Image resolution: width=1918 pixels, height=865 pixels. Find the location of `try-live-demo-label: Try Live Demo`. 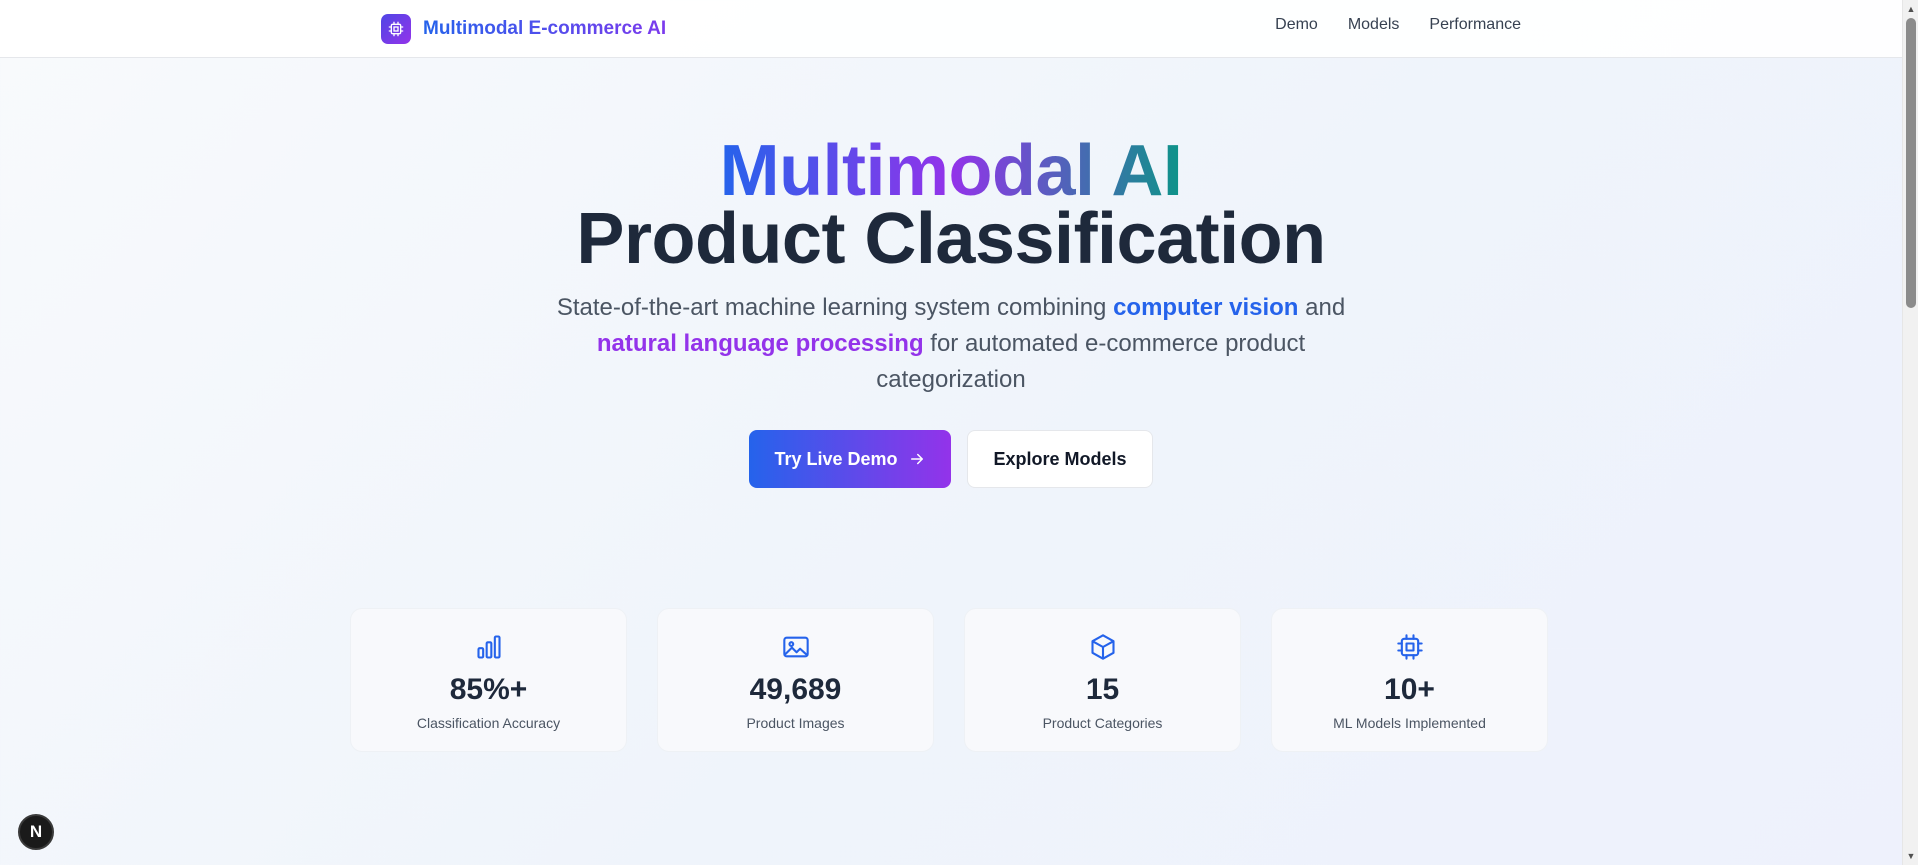

try-live-demo-label: Try Live Demo is located at coordinates (836, 458).